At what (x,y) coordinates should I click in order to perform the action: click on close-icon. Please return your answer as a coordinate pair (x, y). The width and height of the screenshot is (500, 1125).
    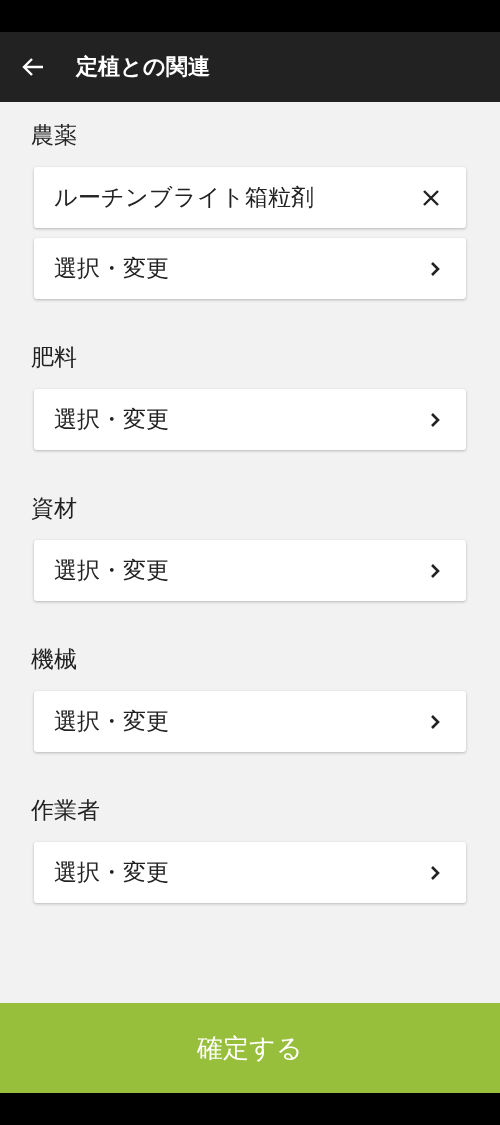
    Looking at the image, I should click on (431, 197).